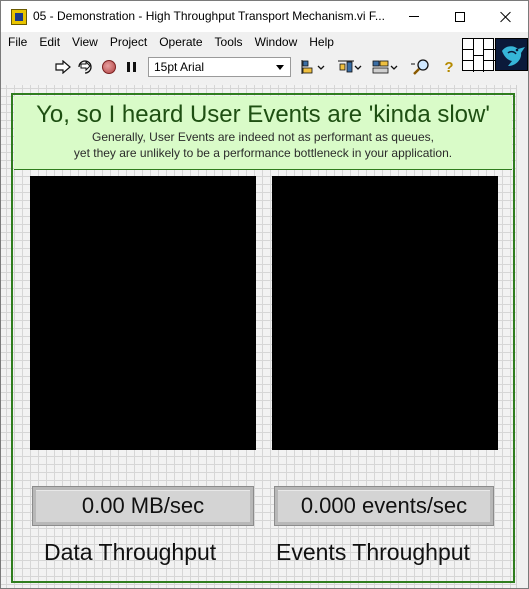  I want to click on events-throughput-value: 0.000 events/sec, so click(384, 505).